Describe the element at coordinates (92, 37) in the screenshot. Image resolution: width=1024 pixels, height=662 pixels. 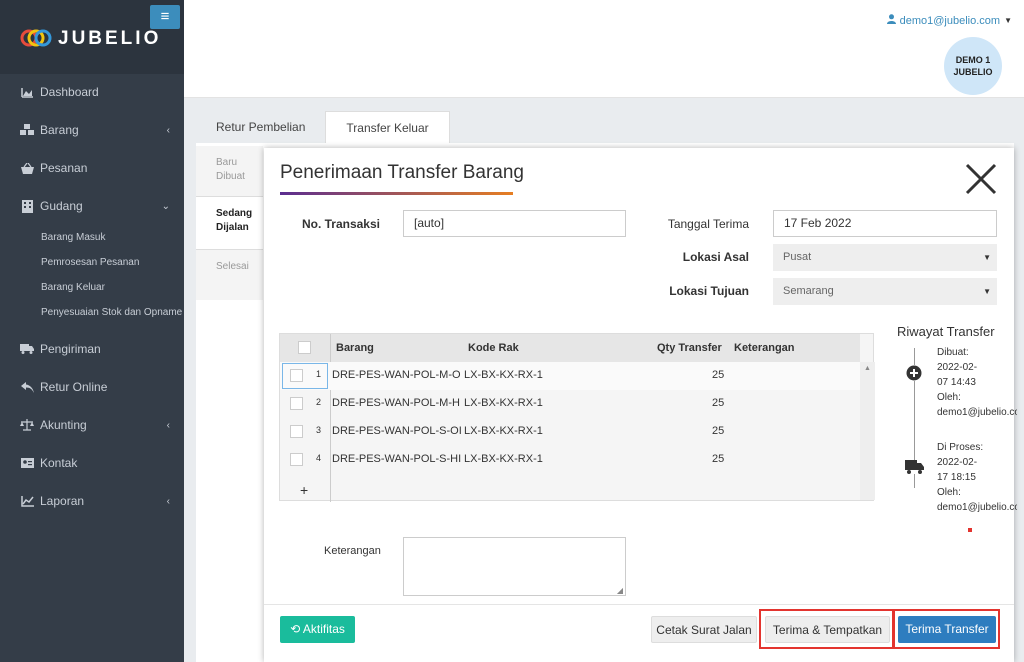
I see `brand-area: JUBELIO ≡` at that location.